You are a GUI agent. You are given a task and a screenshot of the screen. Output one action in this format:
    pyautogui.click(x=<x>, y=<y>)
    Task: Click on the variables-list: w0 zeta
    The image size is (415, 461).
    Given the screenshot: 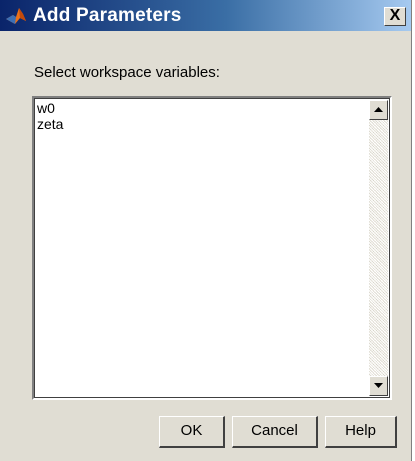 What is the action you would take?
    pyautogui.click(x=50, y=116)
    